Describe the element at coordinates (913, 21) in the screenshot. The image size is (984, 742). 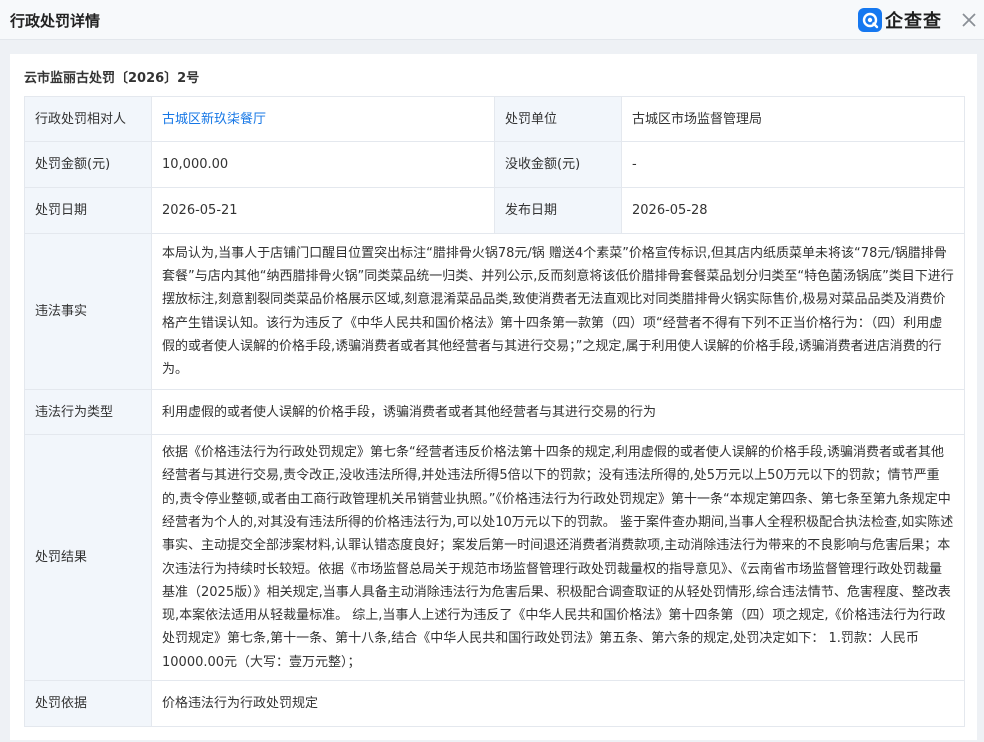
I see `brand-name: 企查查` at that location.